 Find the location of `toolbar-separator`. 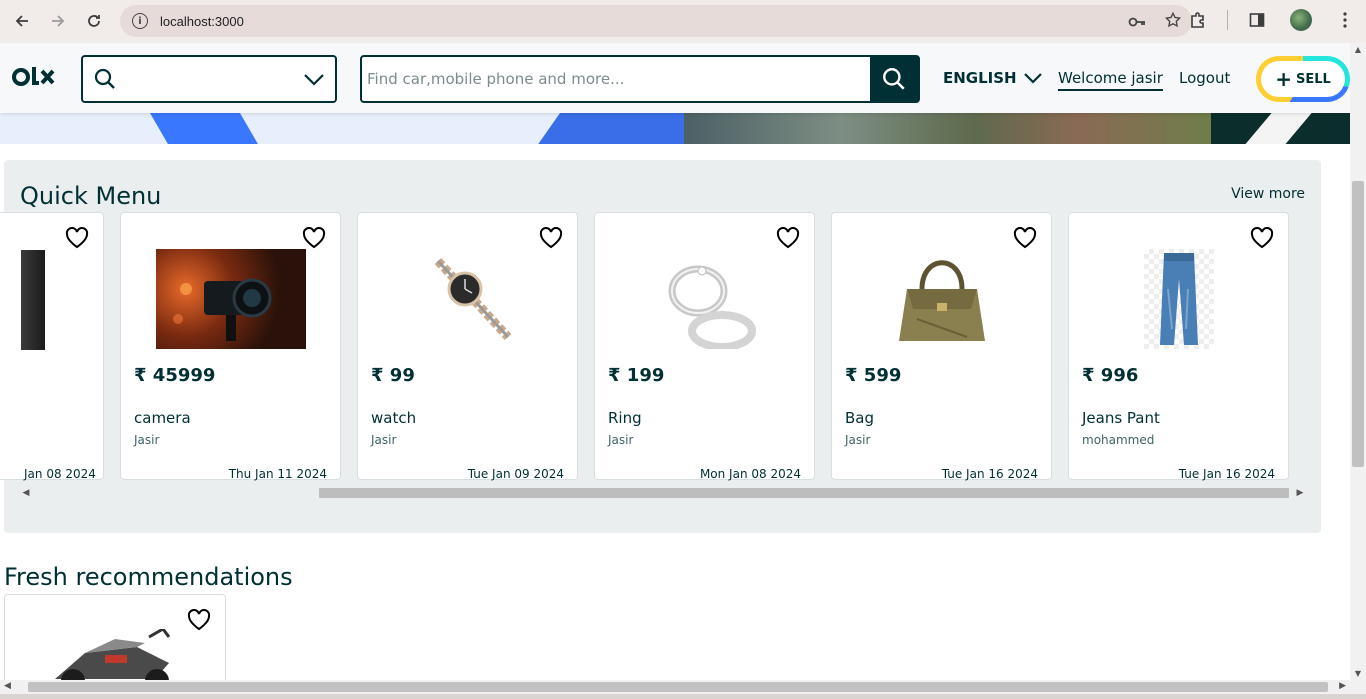

toolbar-separator is located at coordinates (1227, 20).